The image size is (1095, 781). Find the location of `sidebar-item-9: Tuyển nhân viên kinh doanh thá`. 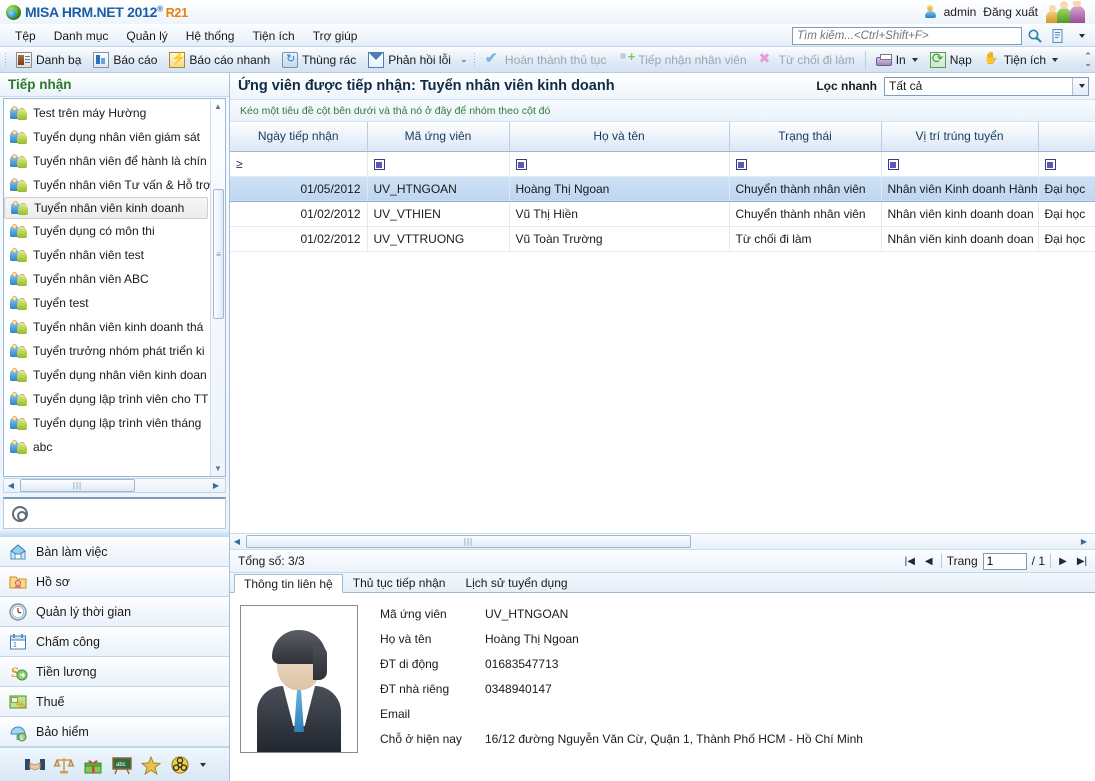

sidebar-item-9: Tuyển nhân viên kinh doanh thá is located at coordinates (107, 327).